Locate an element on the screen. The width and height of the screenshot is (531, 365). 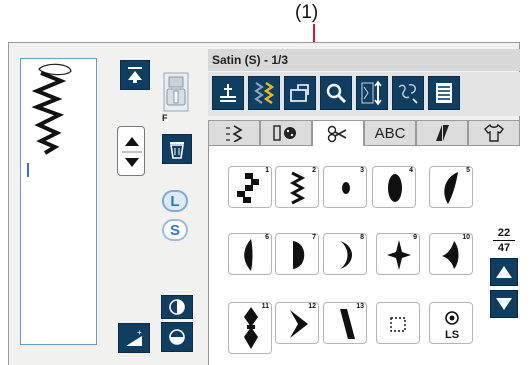
stitch-button-15: LS is located at coordinates (451, 323).